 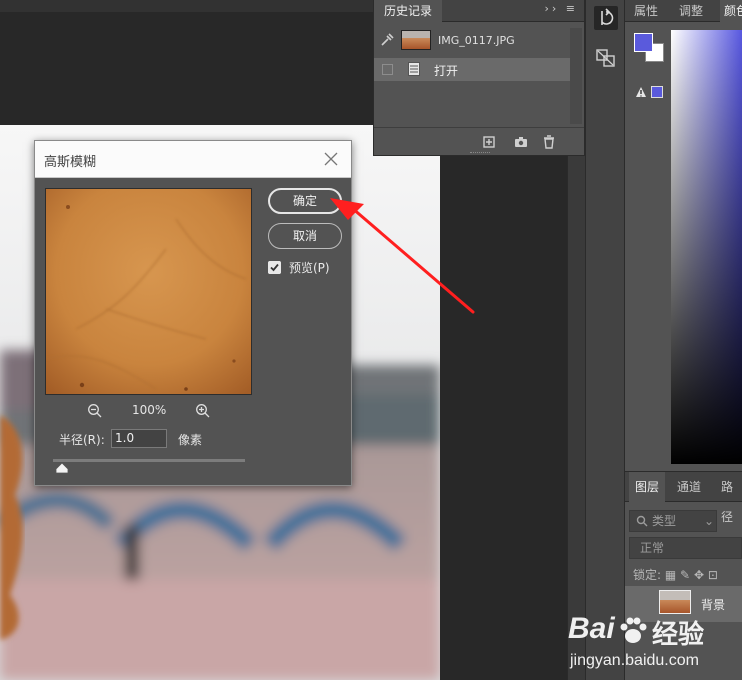 I want to click on watermark-brand-right: 经验, so click(x=678, y=634).